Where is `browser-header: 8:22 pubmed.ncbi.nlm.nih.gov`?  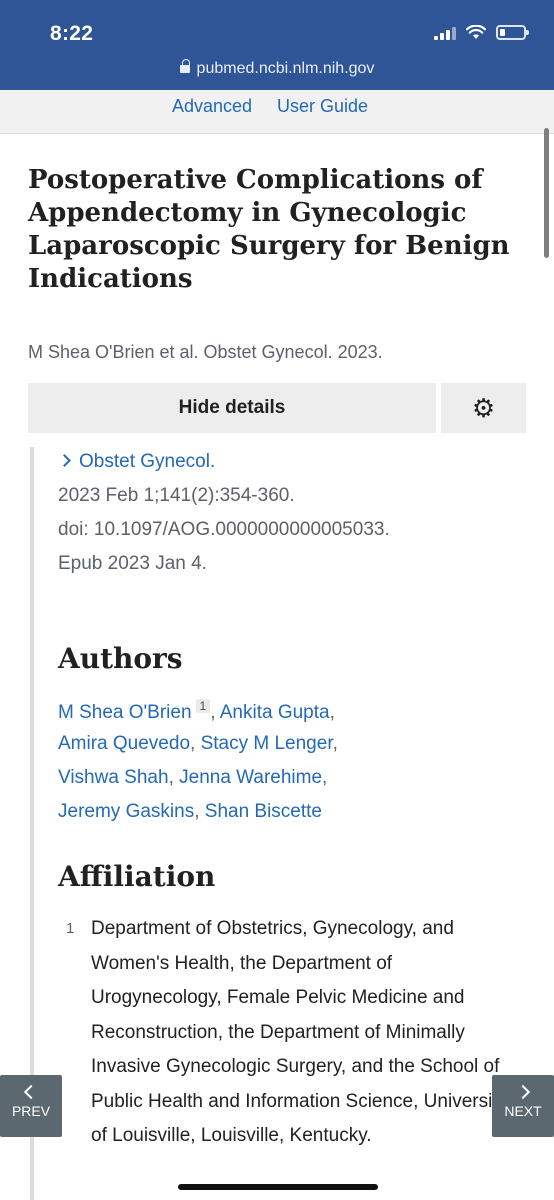
browser-header: 8:22 pubmed.ncbi.nlm.nih.gov is located at coordinates (277, 45).